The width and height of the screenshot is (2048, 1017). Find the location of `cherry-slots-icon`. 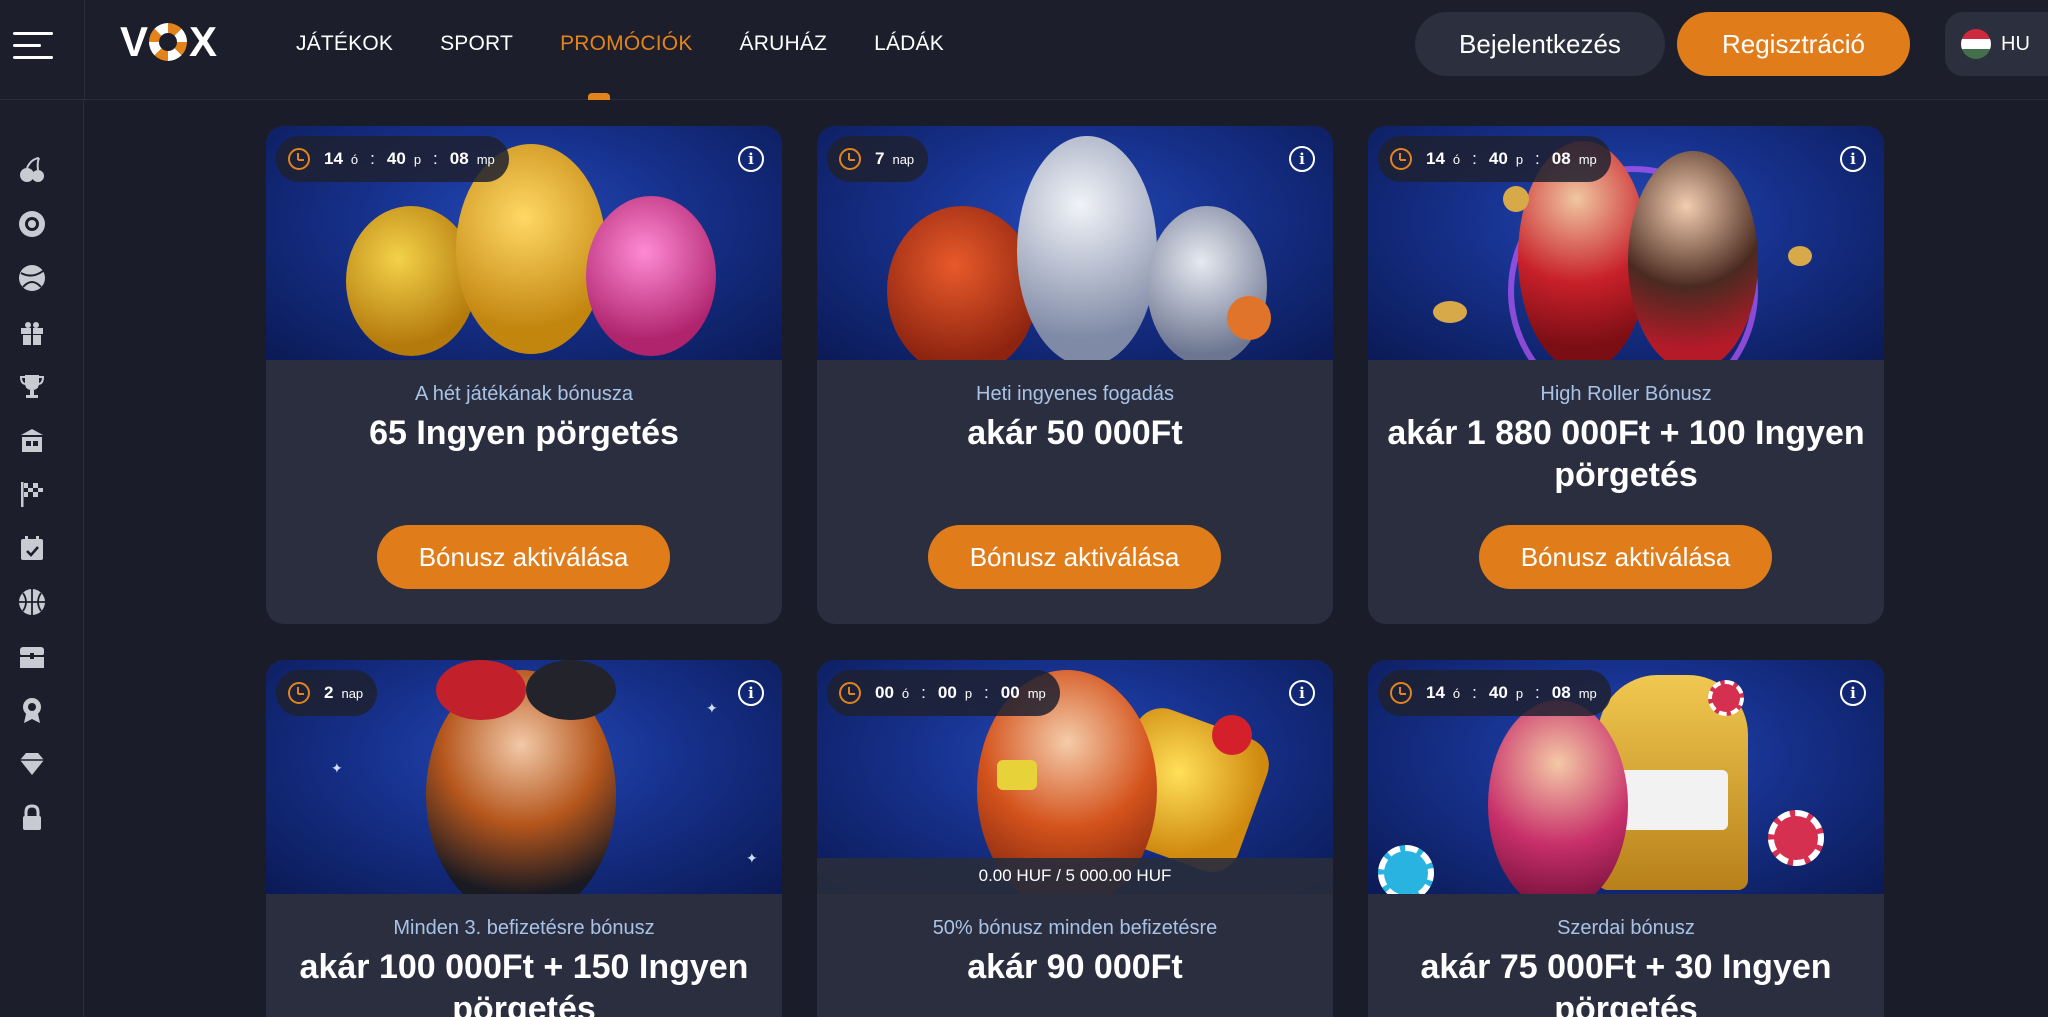

cherry-slots-icon is located at coordinates (32, 170).